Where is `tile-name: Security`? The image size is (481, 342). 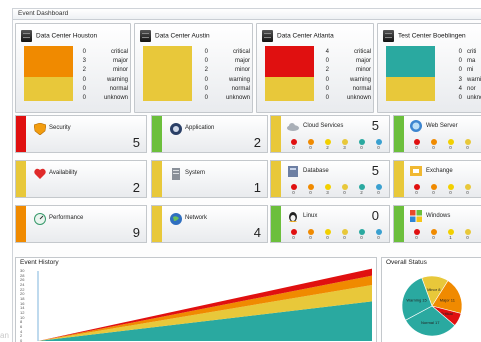
tile-name: Security is located at coordinates (60, 128).